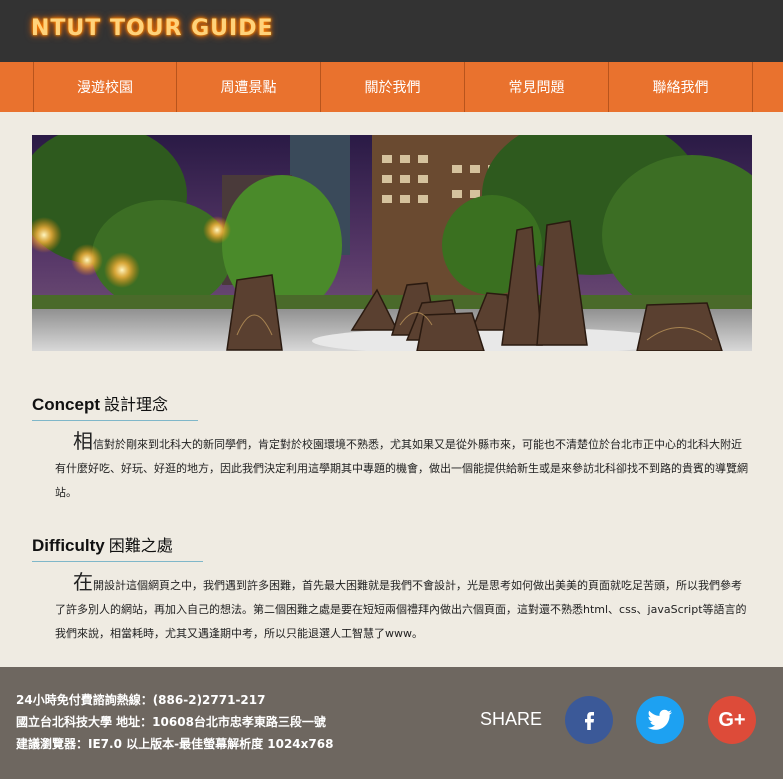 The image size is (783, 779). I want to click on facebook-share-button, so click(589, 720).